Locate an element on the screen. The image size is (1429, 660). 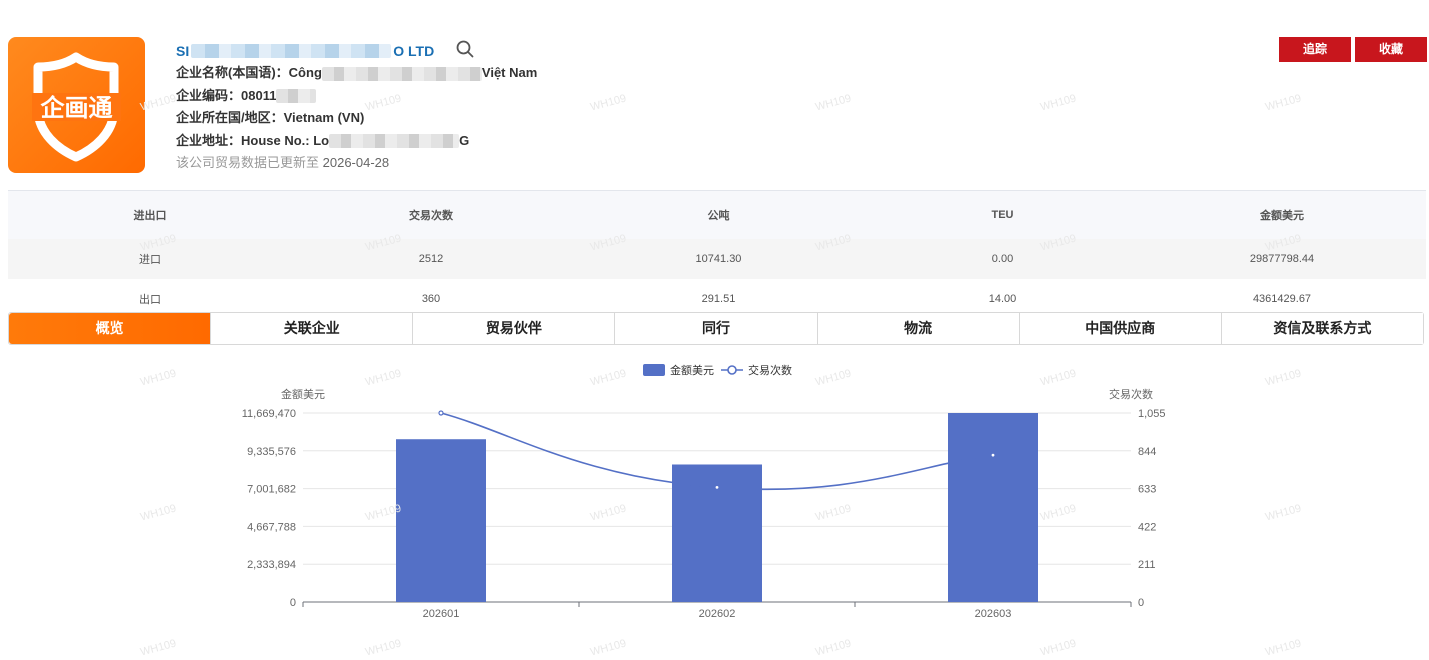
address-suffix: G is located at coordinates (464, 140).